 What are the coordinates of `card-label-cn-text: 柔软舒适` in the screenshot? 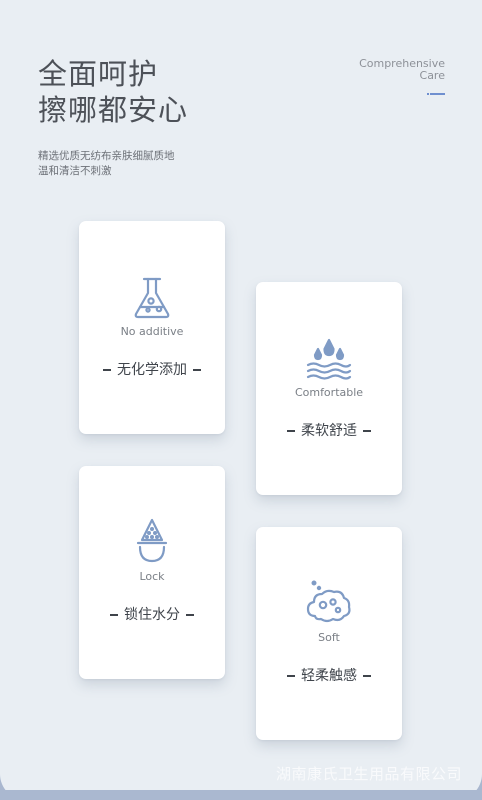 It's located at (329, 431).